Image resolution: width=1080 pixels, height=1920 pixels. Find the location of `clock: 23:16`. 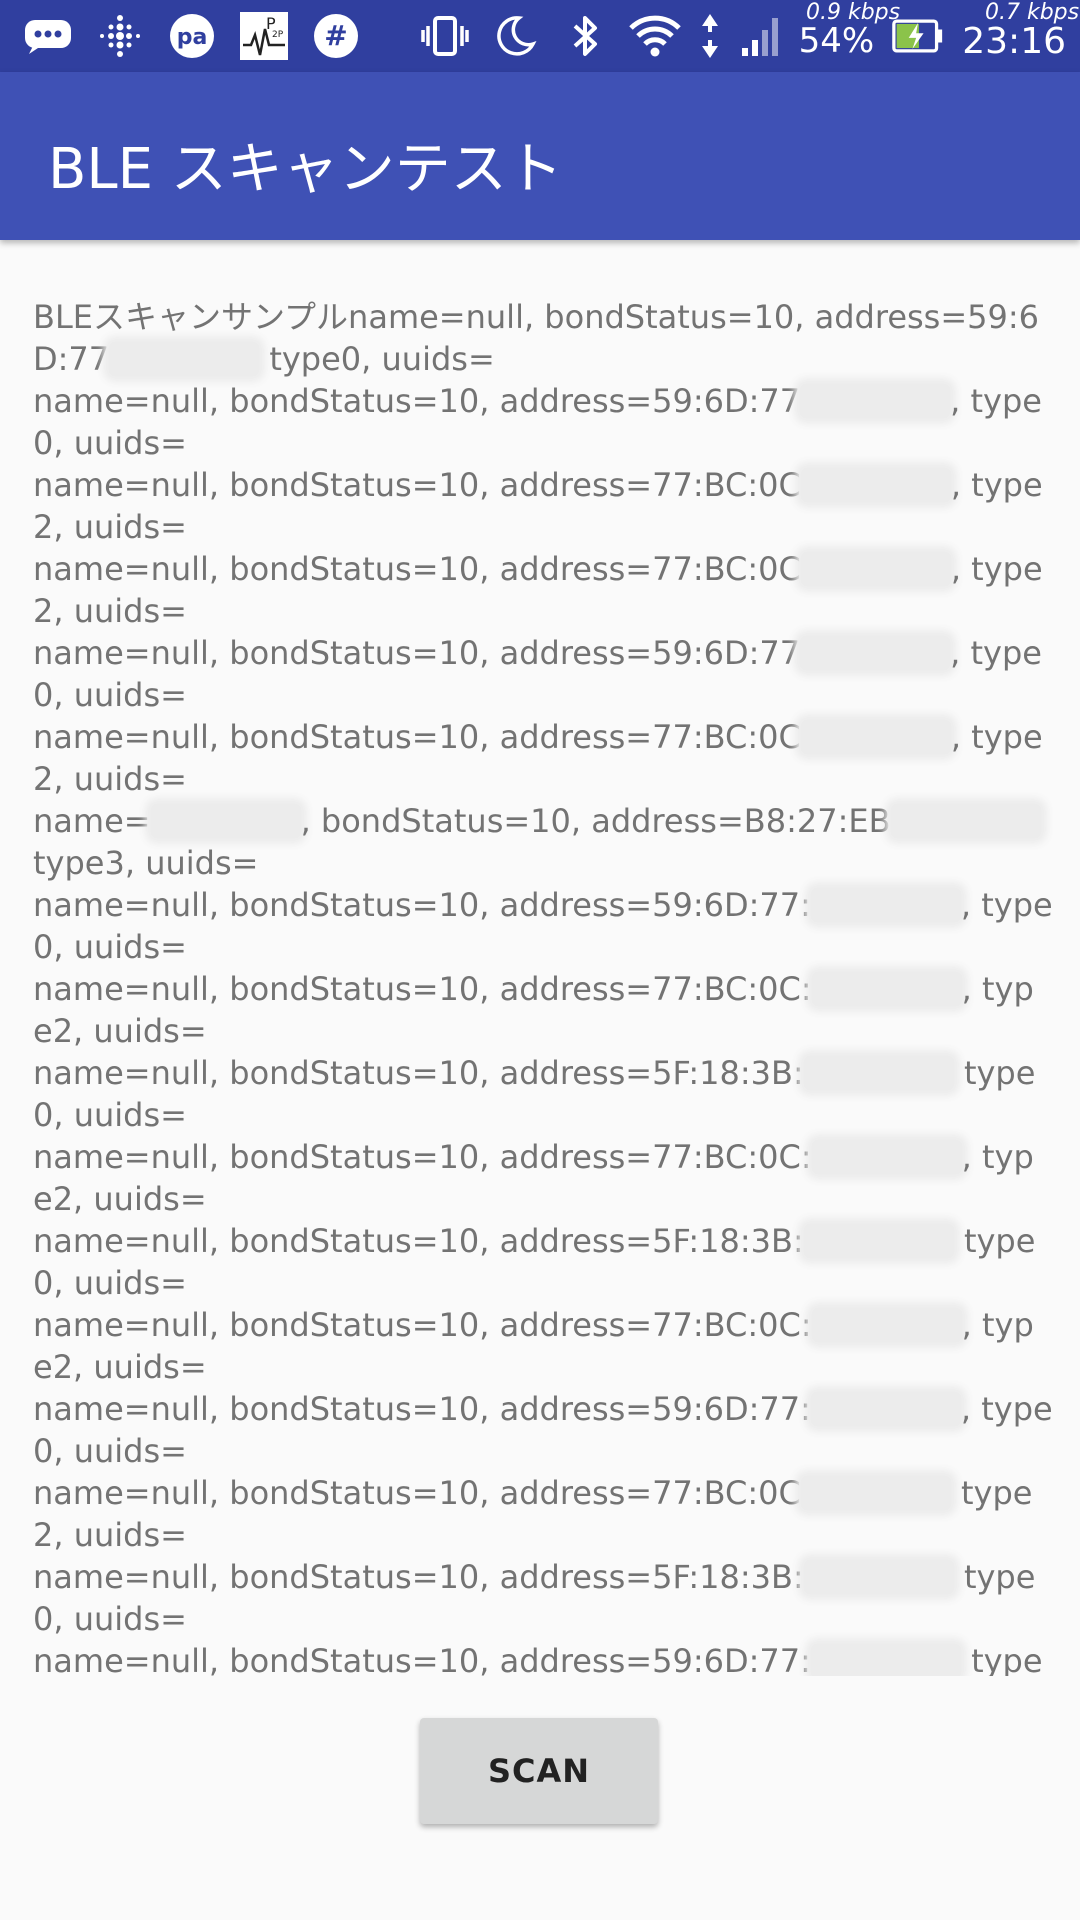

clock: 23:16 is located at coordinates (1014, 41).